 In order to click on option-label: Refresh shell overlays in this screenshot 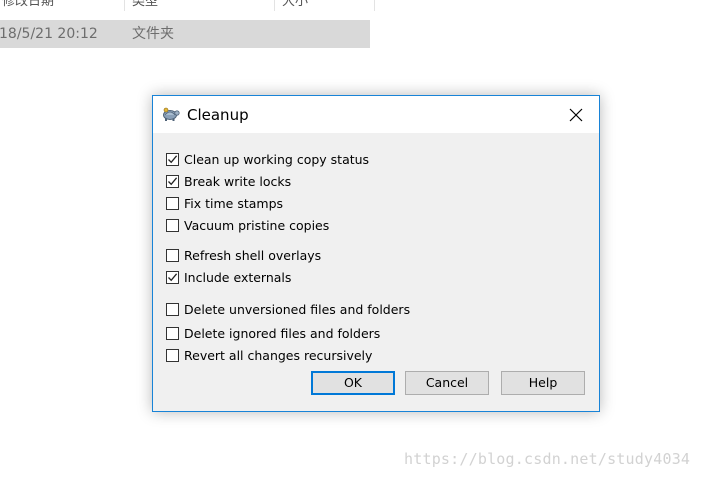, I will do `click(253, 255)`.